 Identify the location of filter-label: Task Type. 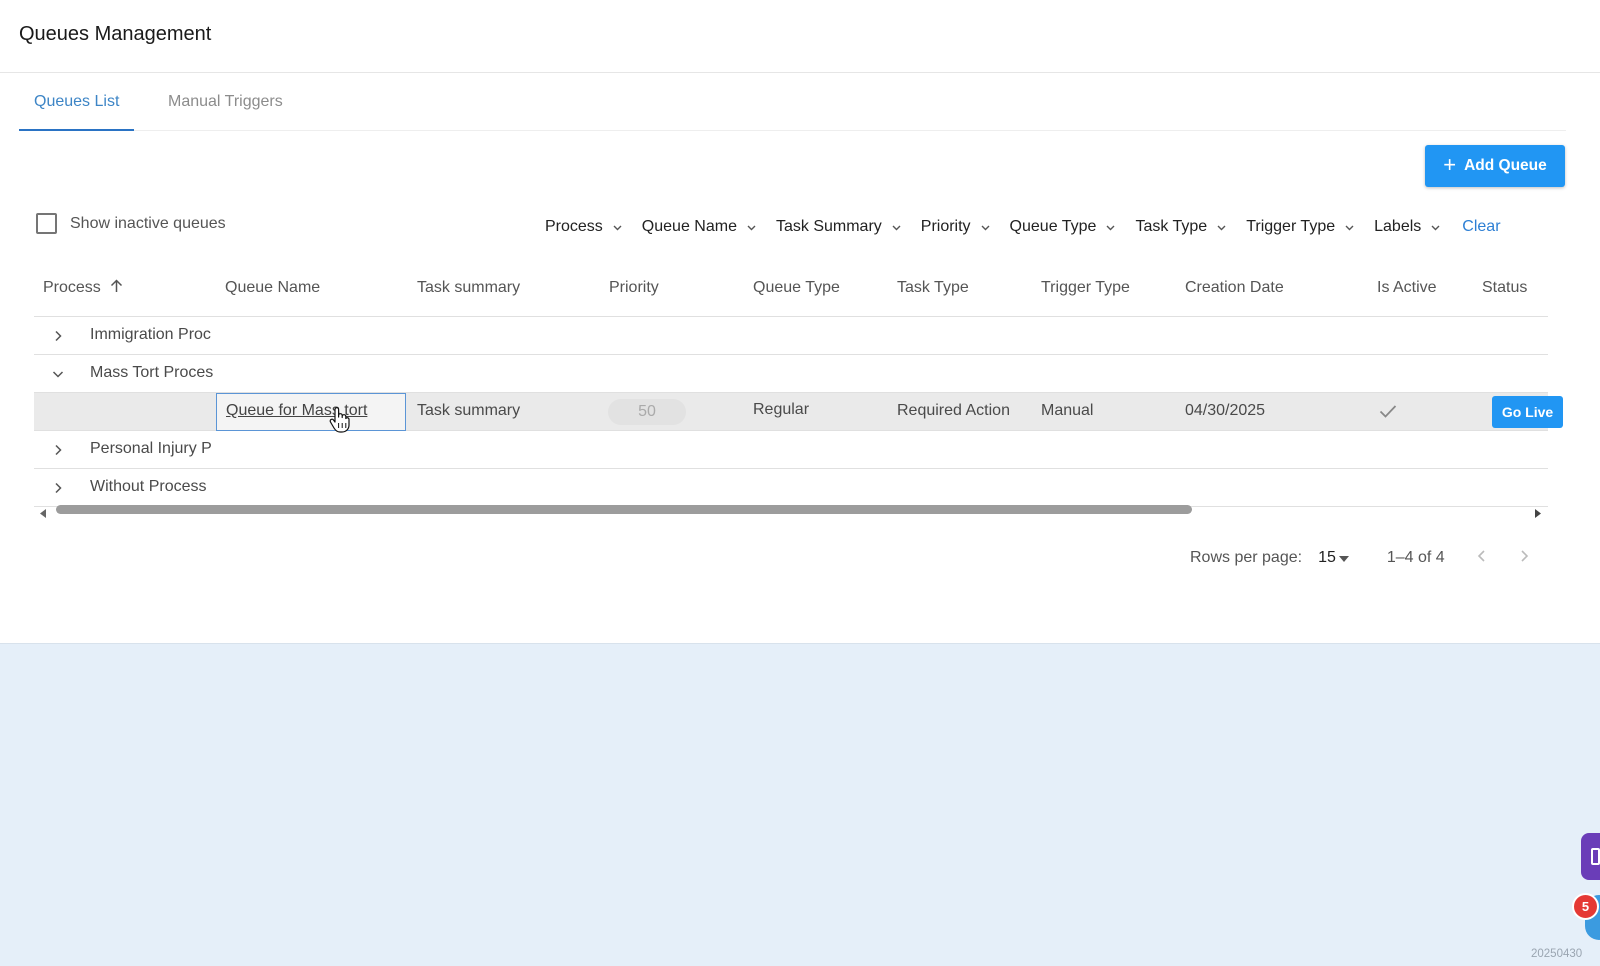
(1171, 226).